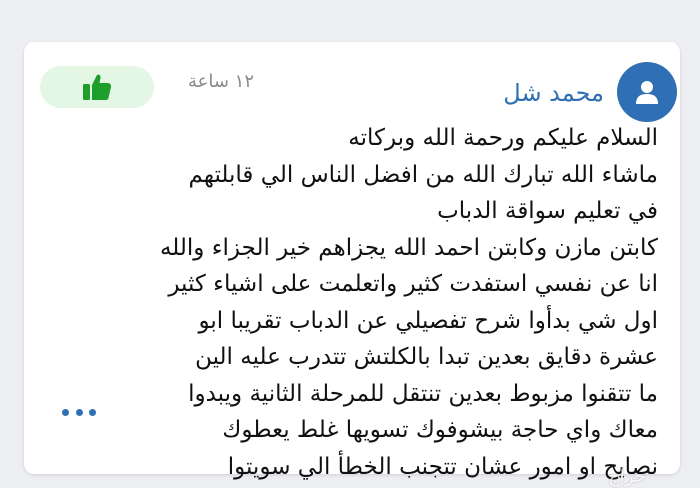  I want to click on like-button, so click(97, 87).